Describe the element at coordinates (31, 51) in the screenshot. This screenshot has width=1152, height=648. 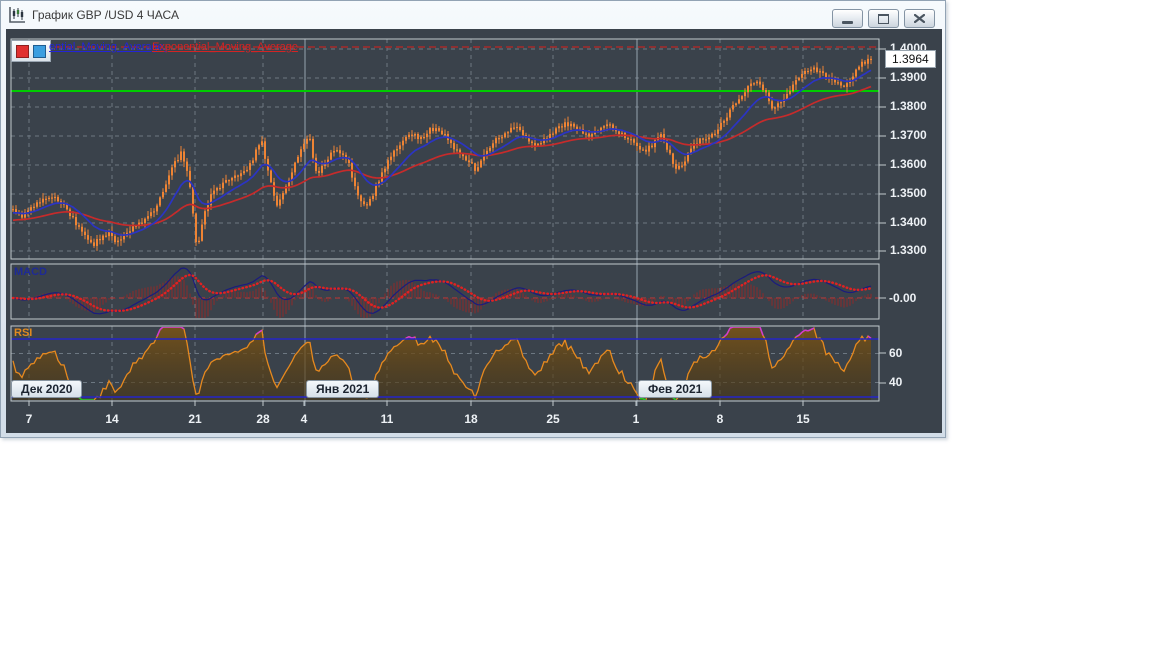
I see `indicator-legend-buttons` at that location.